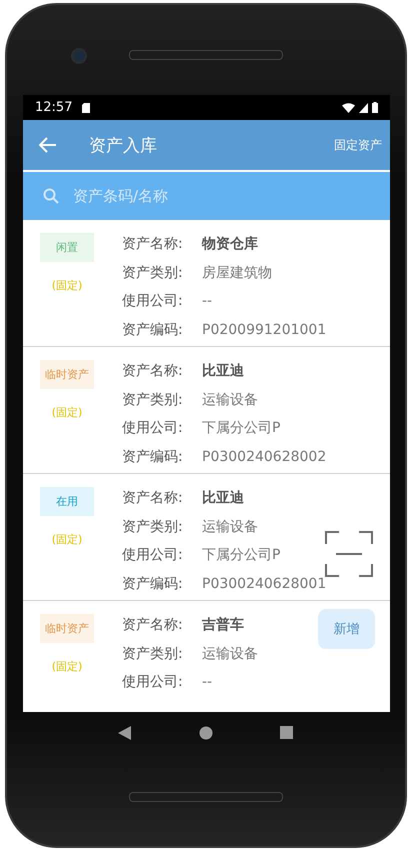 This screenshot has width=410, height=850. Describe the element at coordinates (264, 584) in the screenshot. I see `field-value: P0300240628001` at that location.